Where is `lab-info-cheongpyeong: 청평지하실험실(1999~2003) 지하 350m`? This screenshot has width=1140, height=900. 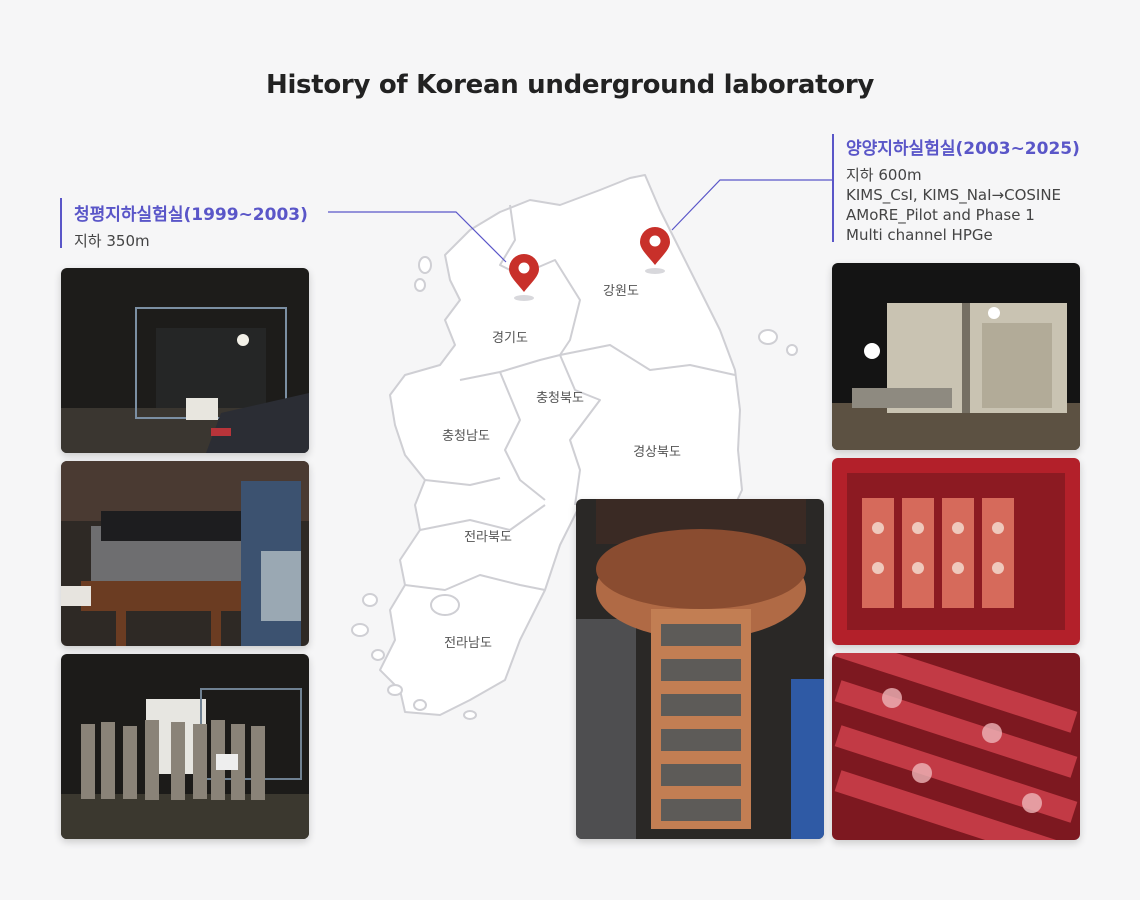 lab-info-cheongpyeong: 청평지하실험실(1999~2003) 지하 350m is located at coordinates (184, 224).